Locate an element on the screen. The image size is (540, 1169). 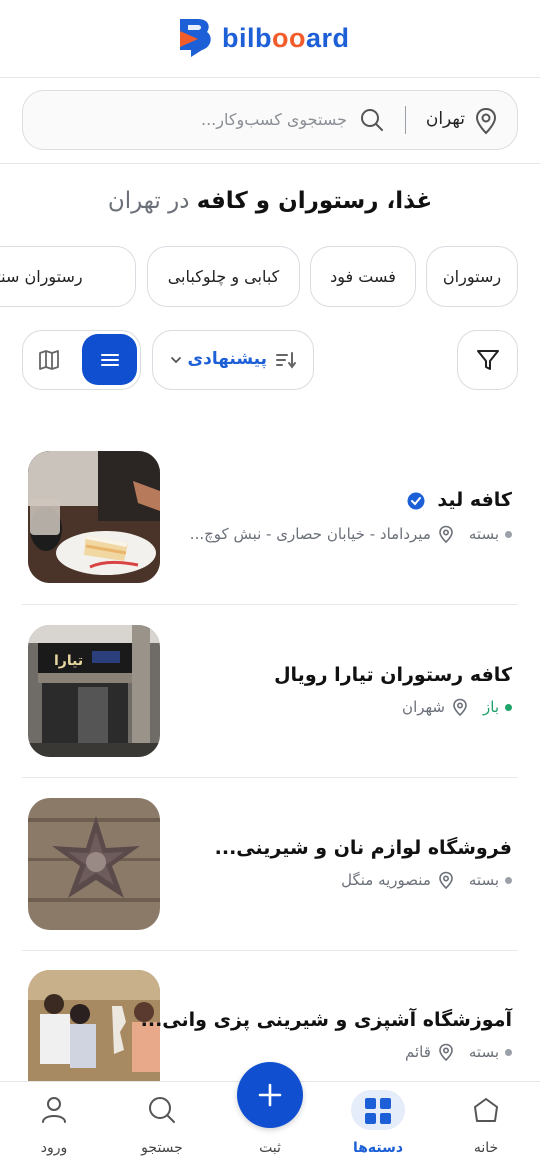
verified-badge-icon is located at coordinates (416, 500).